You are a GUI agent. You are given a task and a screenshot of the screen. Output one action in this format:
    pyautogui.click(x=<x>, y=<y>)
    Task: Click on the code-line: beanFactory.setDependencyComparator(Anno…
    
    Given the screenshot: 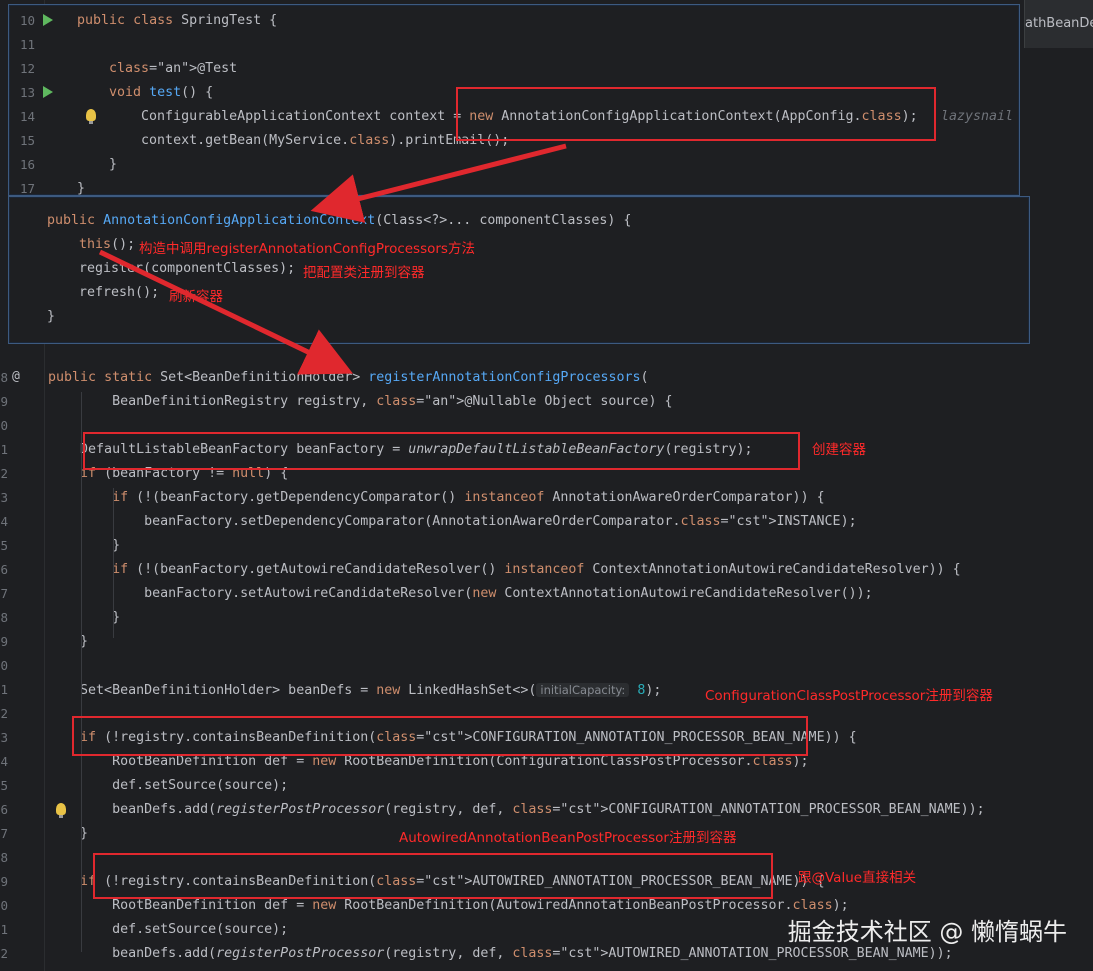 What is the action you would take?
    pyautogui.click(x=436, y=521)
    